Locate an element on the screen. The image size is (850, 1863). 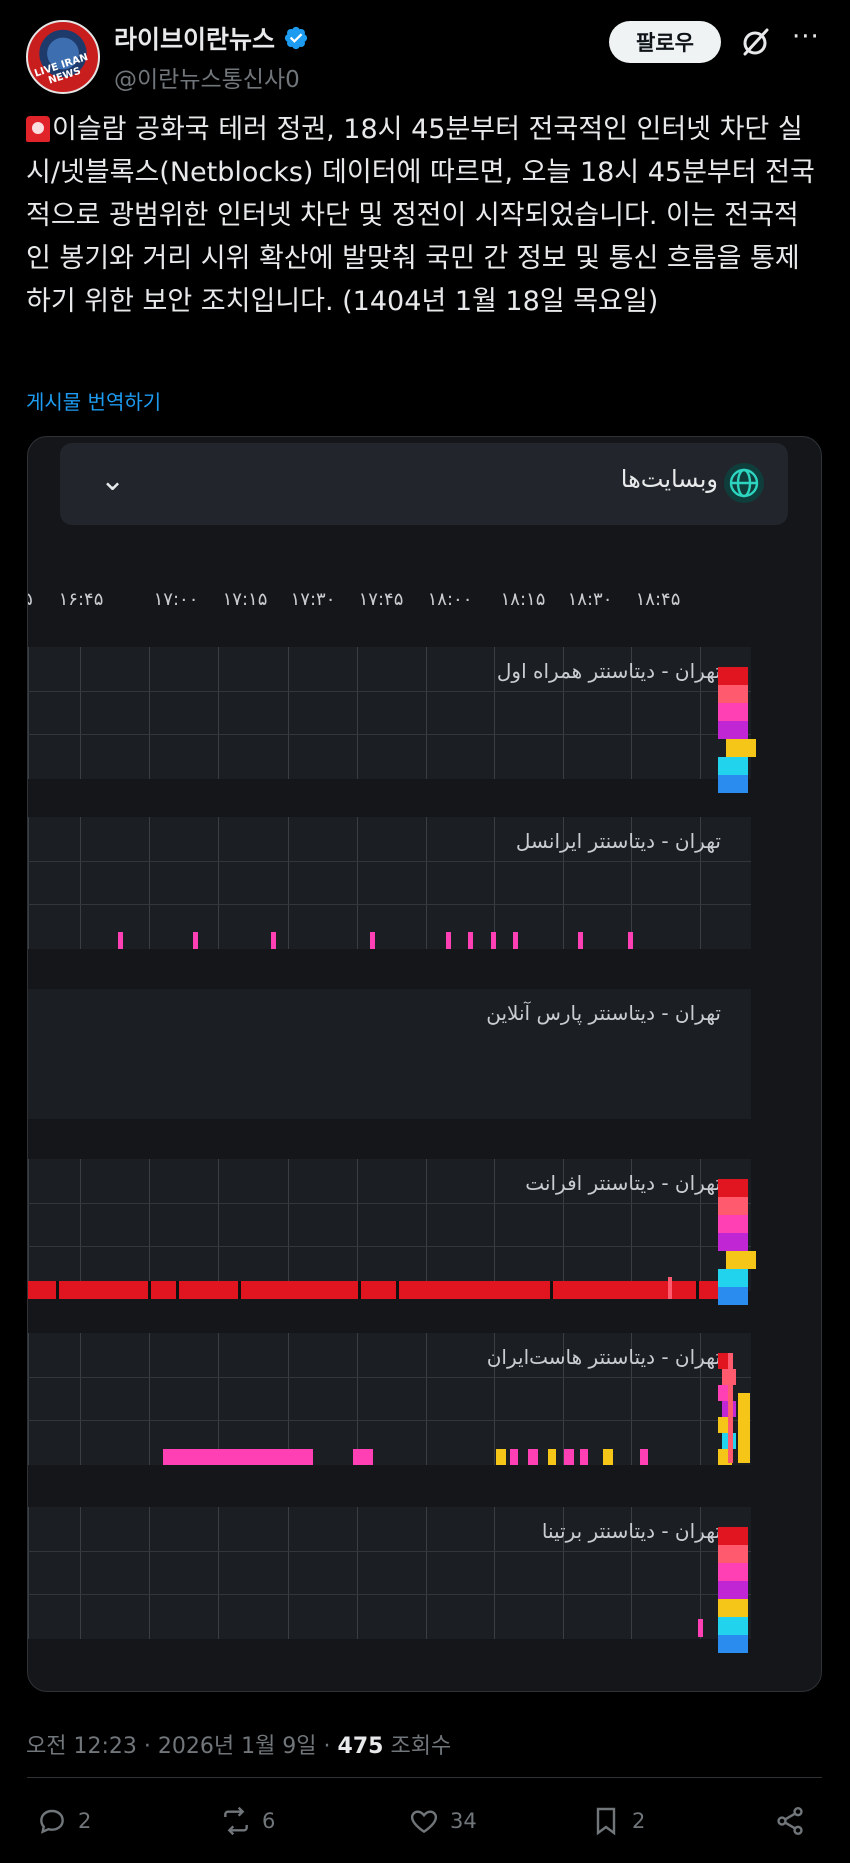
time-tick: ۱۷:۴۵ is located at coordinates (381, 599).